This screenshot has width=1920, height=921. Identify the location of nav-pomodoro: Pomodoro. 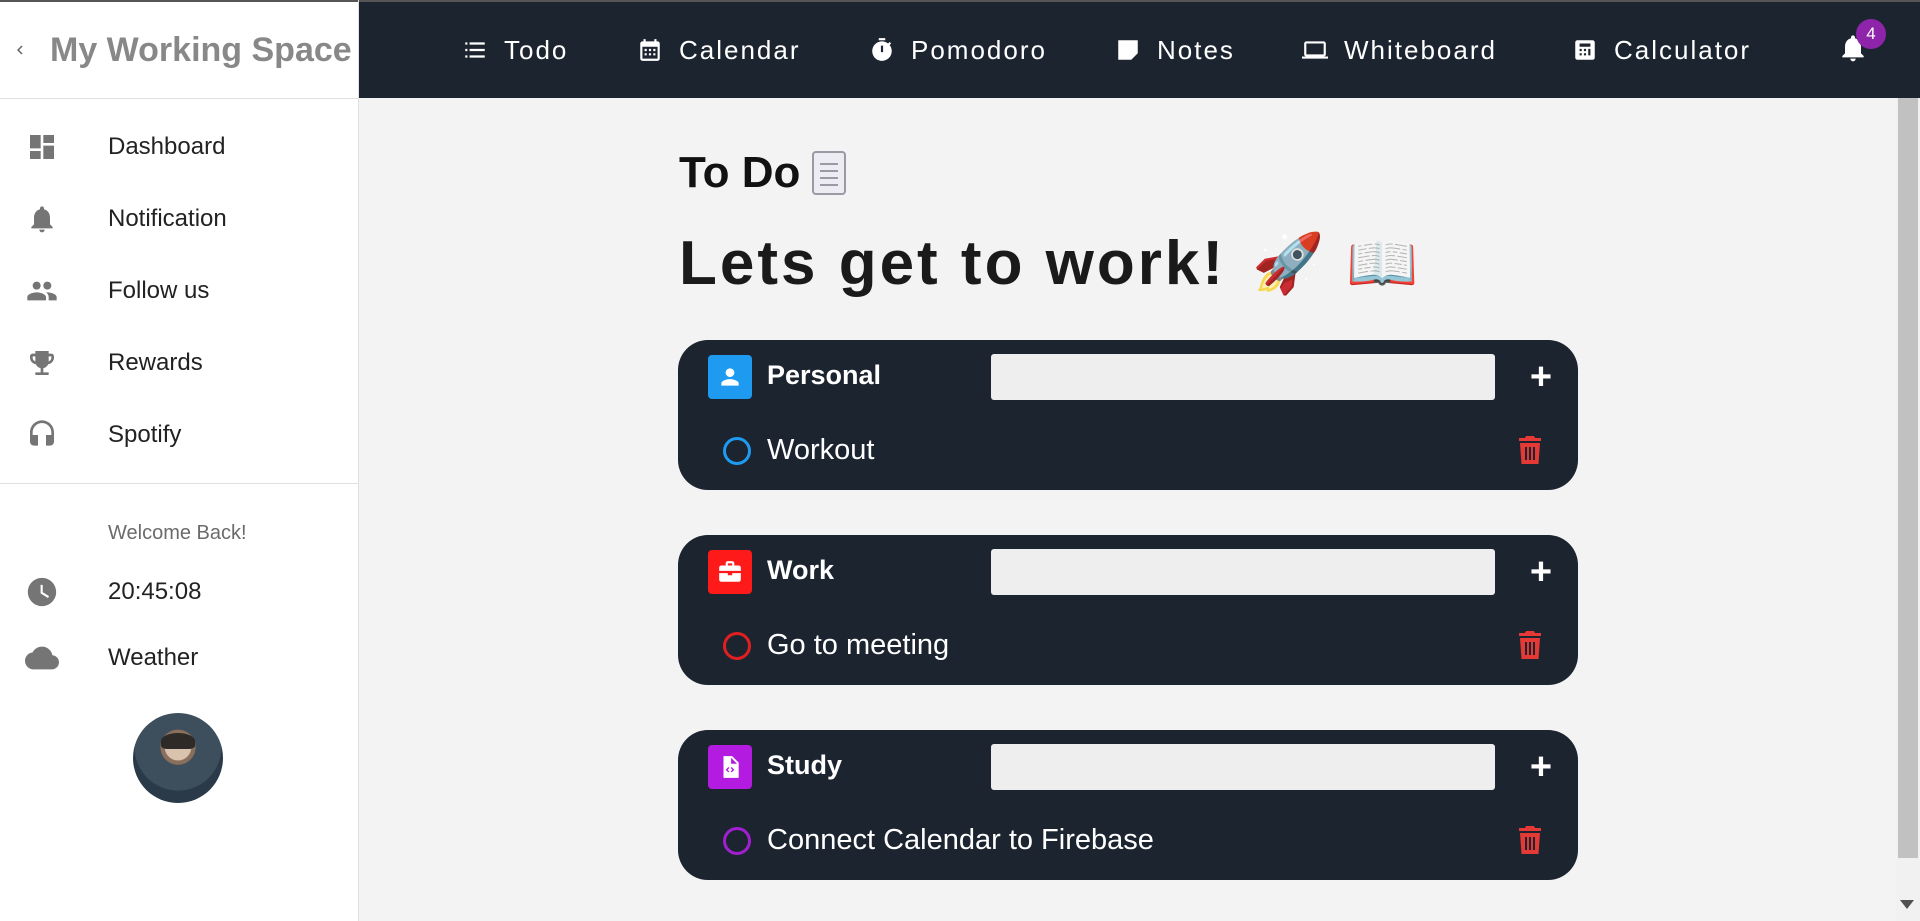
(958, 50).